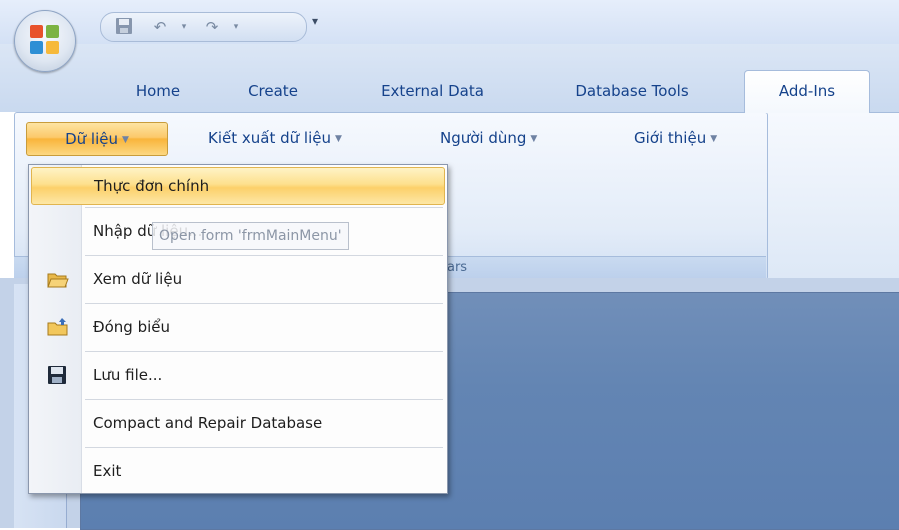  What do you see at coordinates (238, 186) in the screenshot?
I see `menu-item-thuc-don-chinh: Thực đơn chính` at bounding box center [238, 186].